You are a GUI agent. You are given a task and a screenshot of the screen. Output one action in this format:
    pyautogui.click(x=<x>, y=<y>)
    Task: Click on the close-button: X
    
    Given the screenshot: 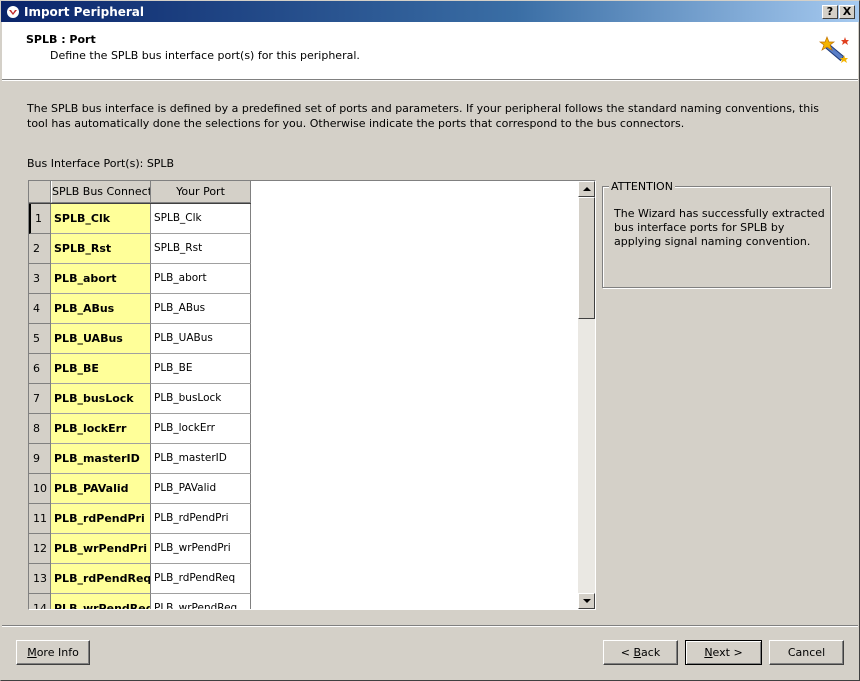 What is the action you would take?
    pyautogui.click(x=847, y=12)
    